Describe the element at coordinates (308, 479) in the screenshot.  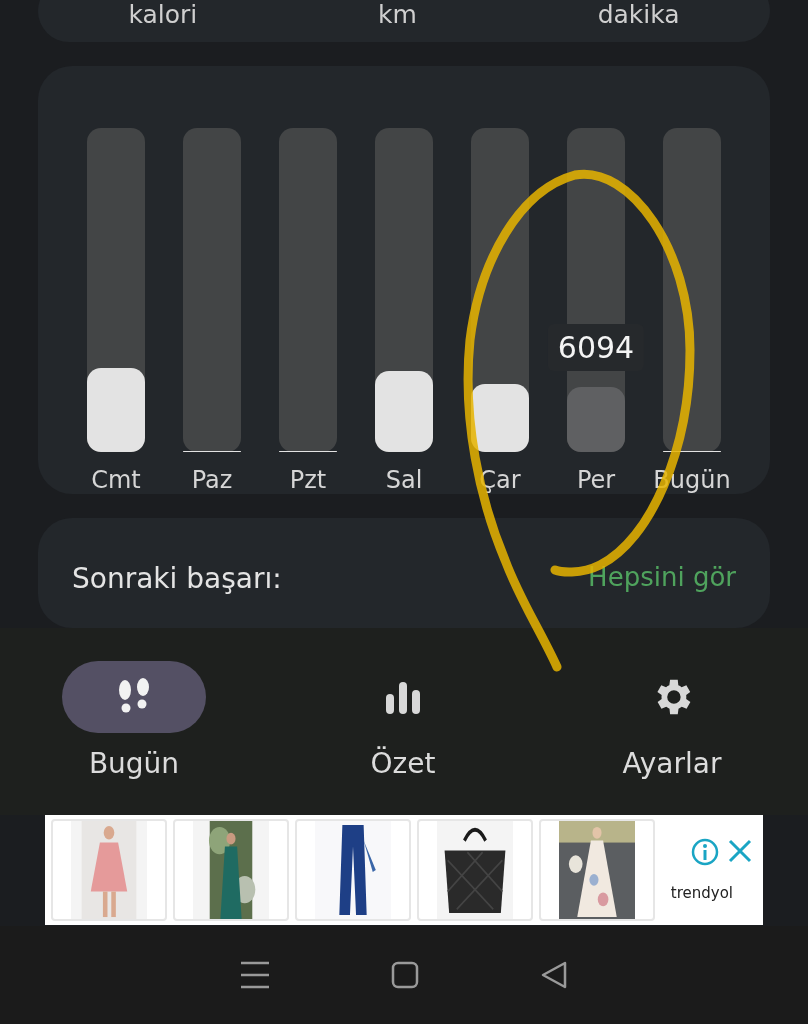
I see `day-label: Pzt` at that location.